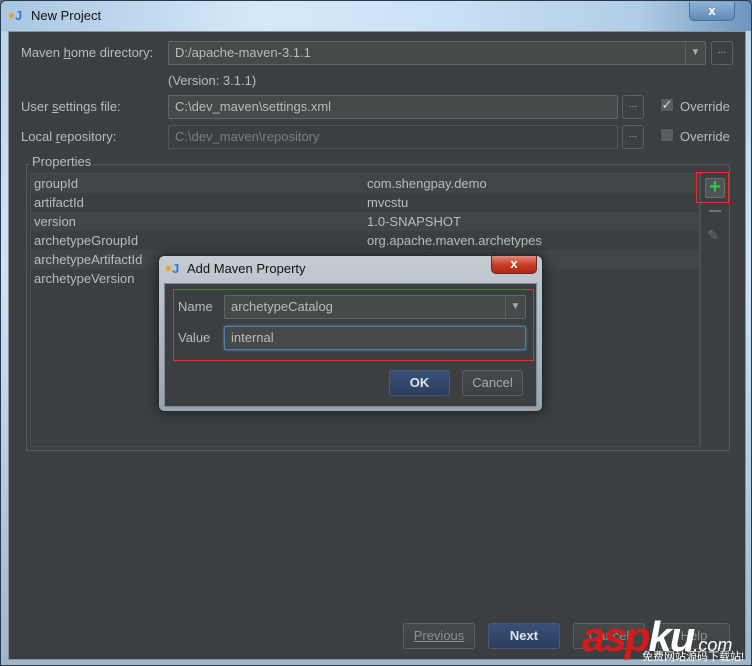  What do you see at coordinates (86, 240) in the screenshot?
I see `property-key: archetypeGroupId` at bounding box center [86, 240].